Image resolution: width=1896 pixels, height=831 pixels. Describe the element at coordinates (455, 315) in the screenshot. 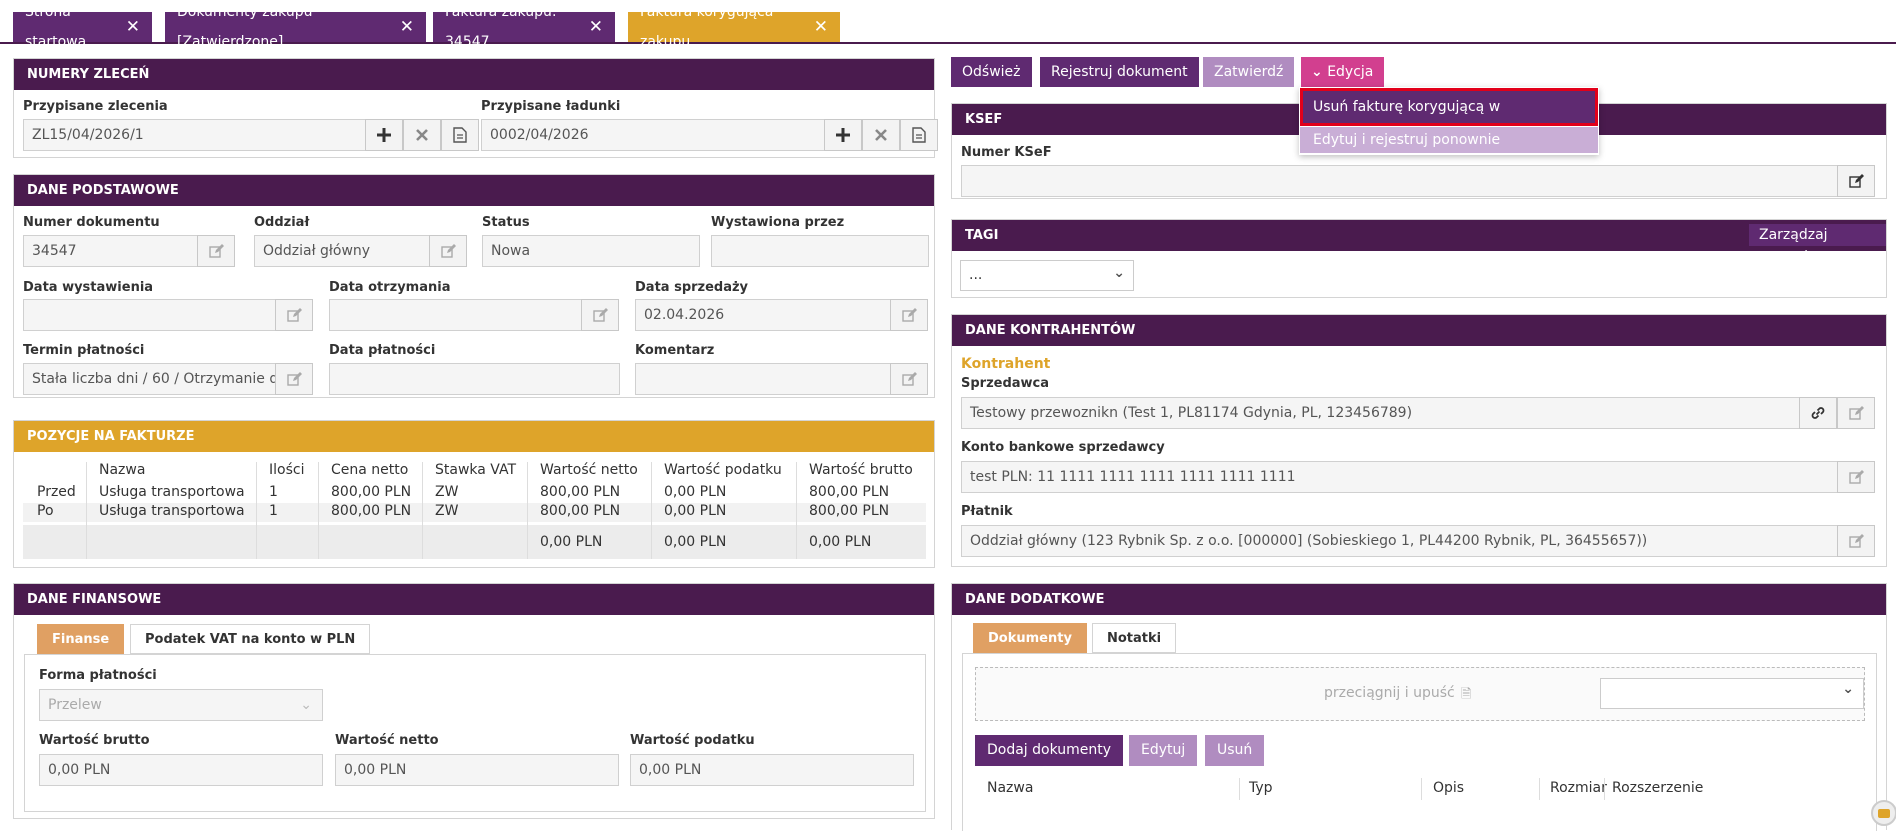

I see `data-otrzymania-field` at that location.